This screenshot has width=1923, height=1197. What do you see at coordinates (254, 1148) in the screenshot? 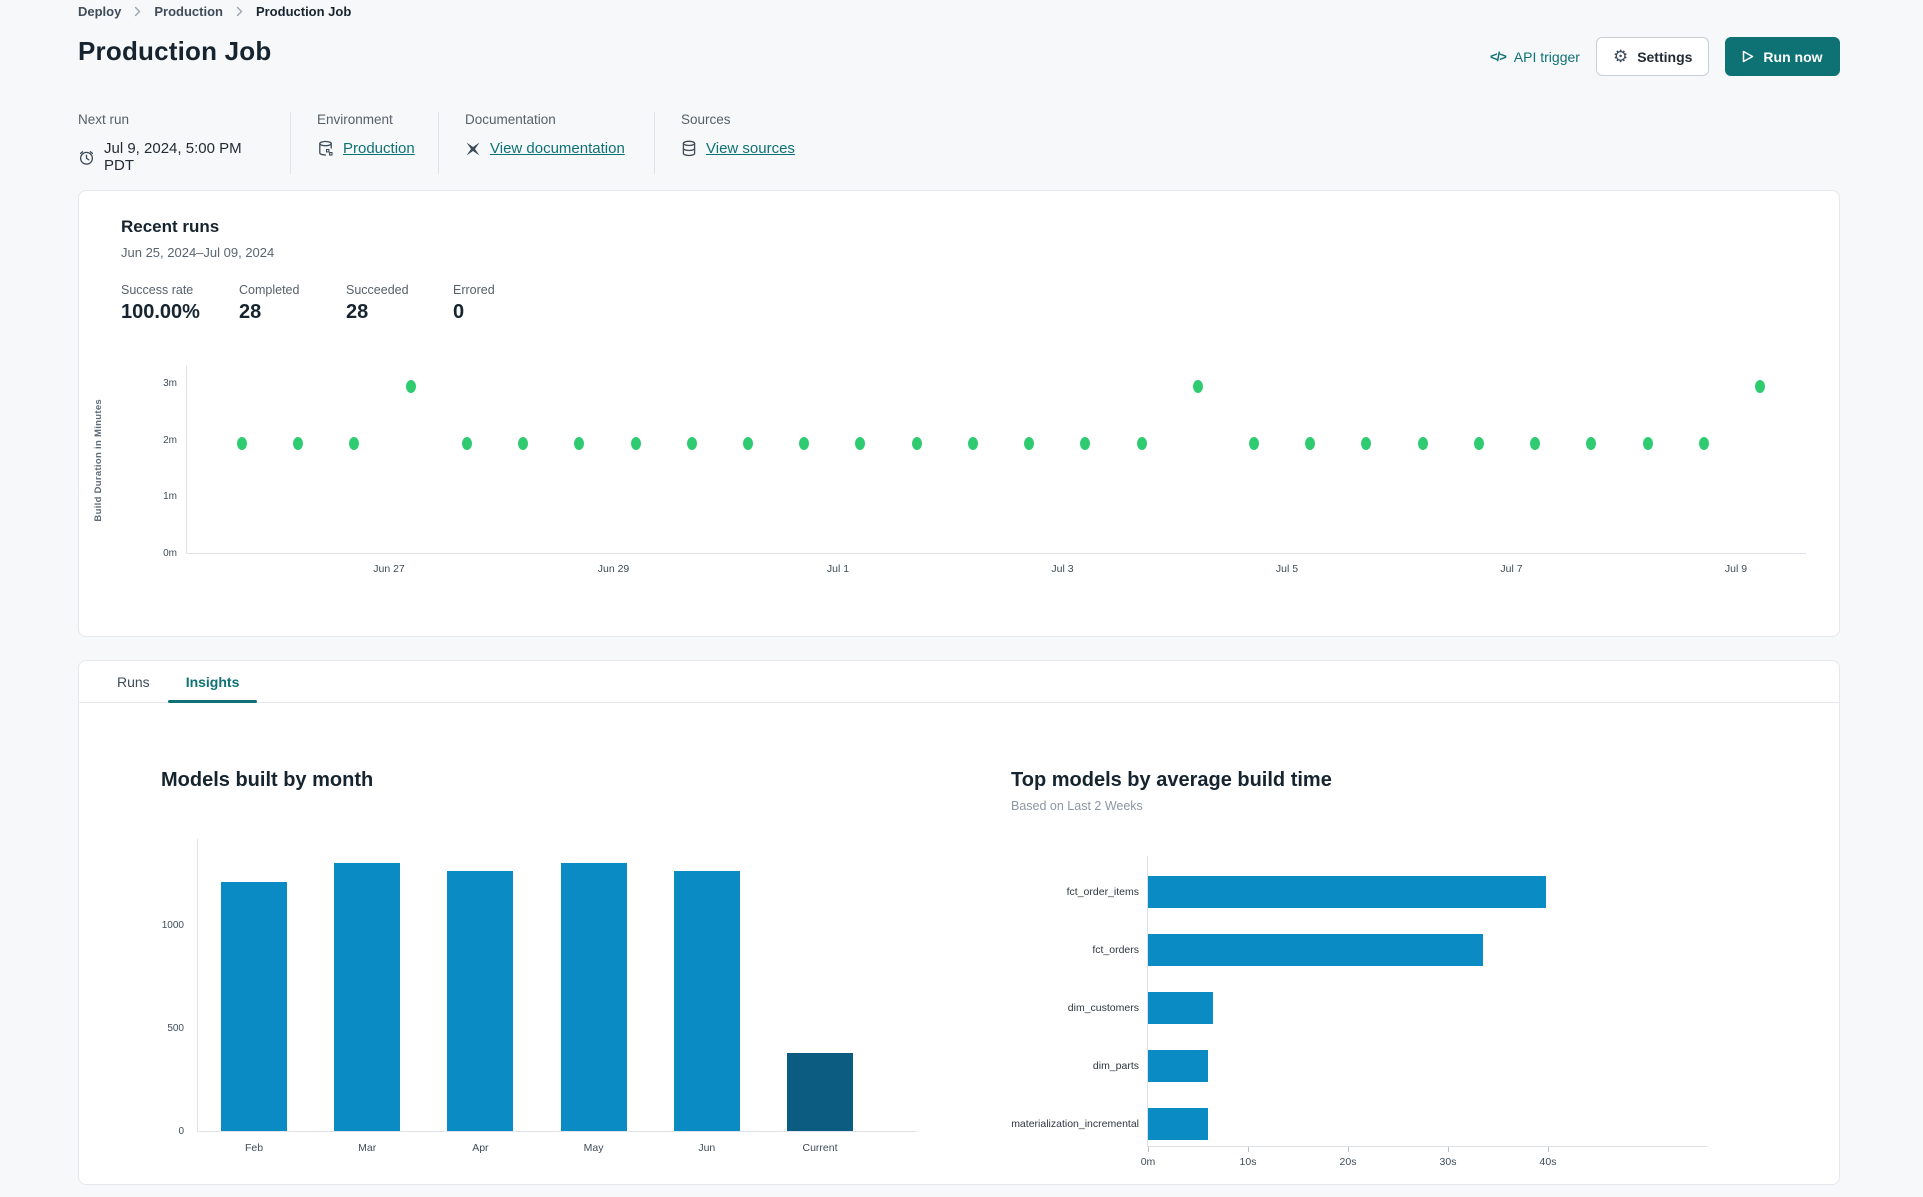
I see `x-axis-category-label: Feb` at bounding box center [254, 1148].